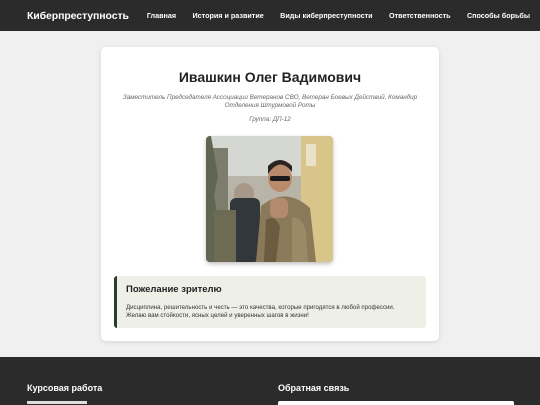 This screenshot has height=405, width=540. I want to click on footer-subtext, so click(57, 402).